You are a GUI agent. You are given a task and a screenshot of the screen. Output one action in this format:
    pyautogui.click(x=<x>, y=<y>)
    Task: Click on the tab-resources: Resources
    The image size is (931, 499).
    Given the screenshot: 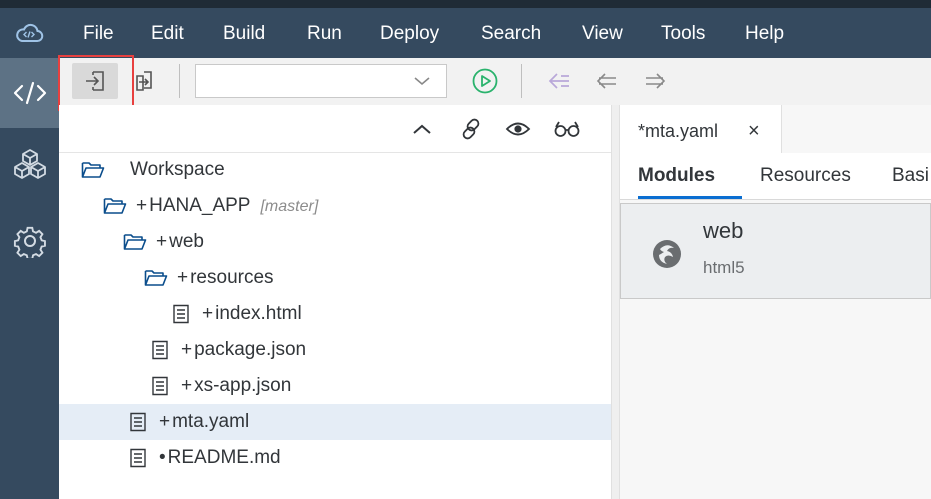 What is the action you would take?
    pyautogui.click(x=805, y=176)
    